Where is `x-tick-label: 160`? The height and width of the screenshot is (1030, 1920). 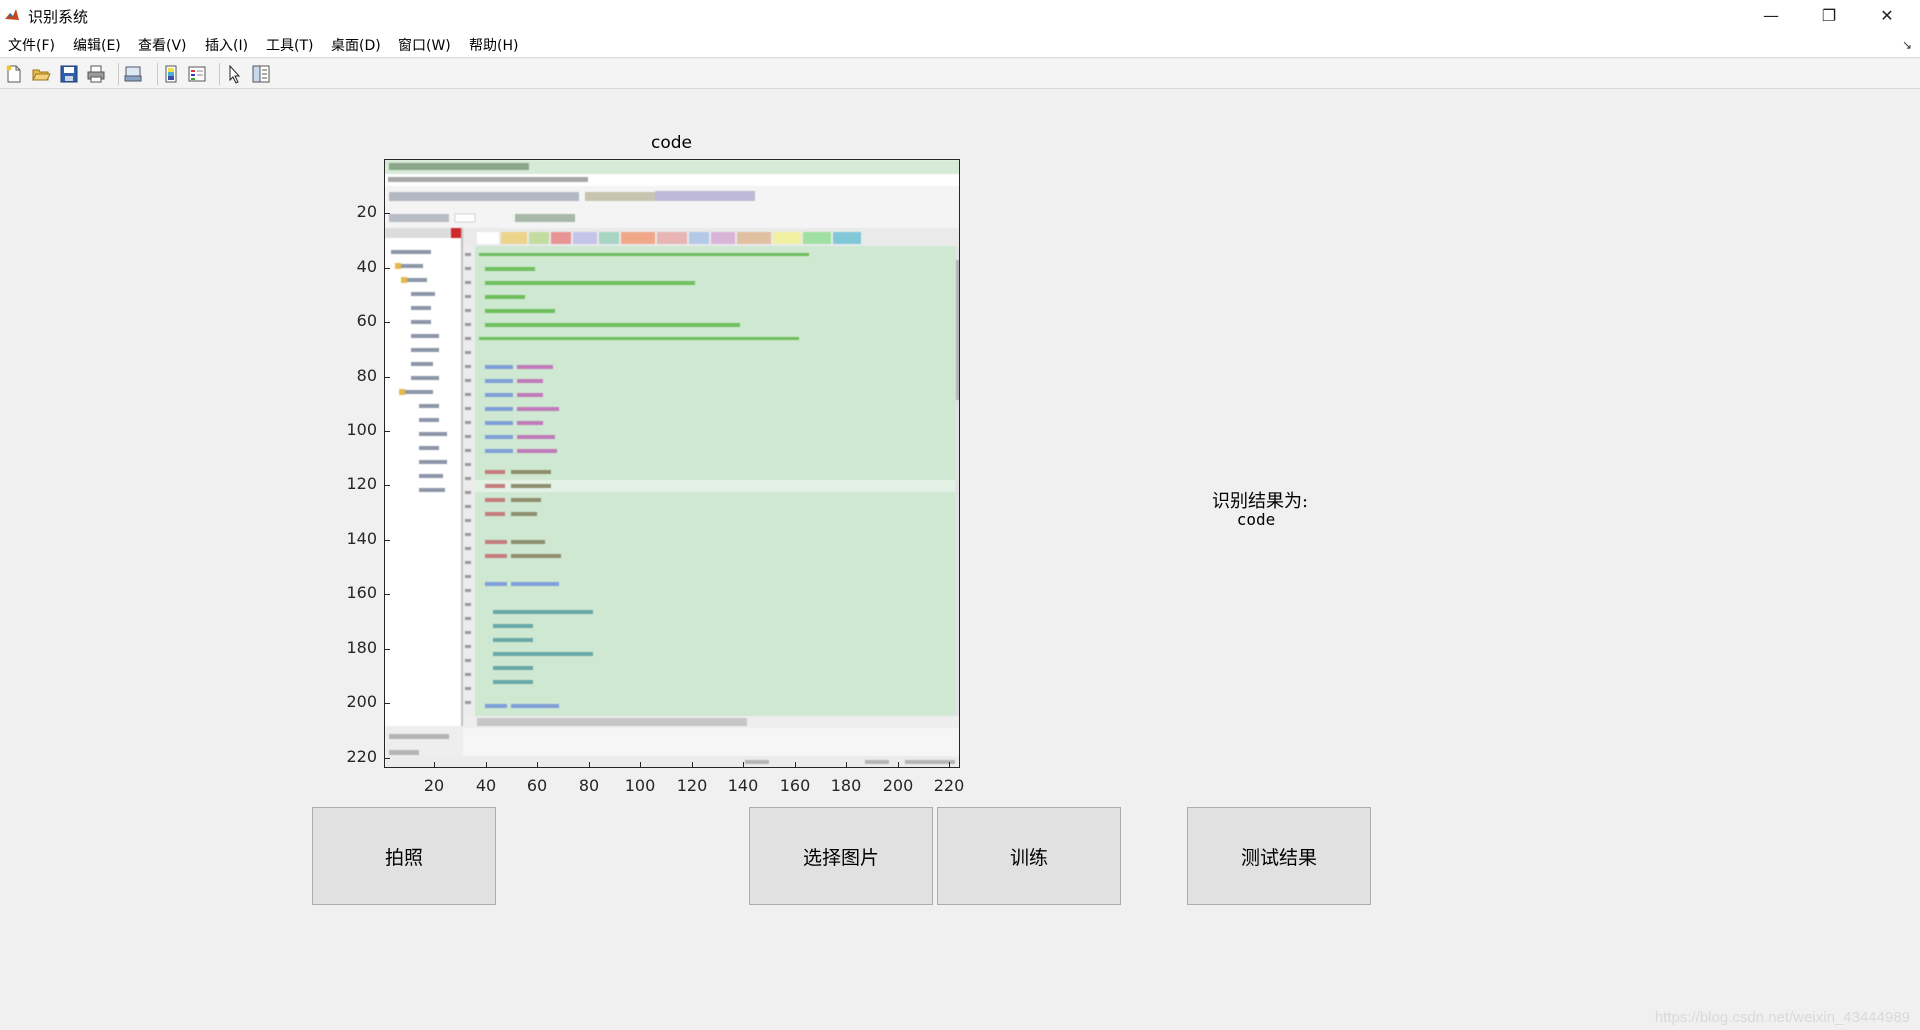 x-tick-label: 160 is located at coordinates (795, 785).